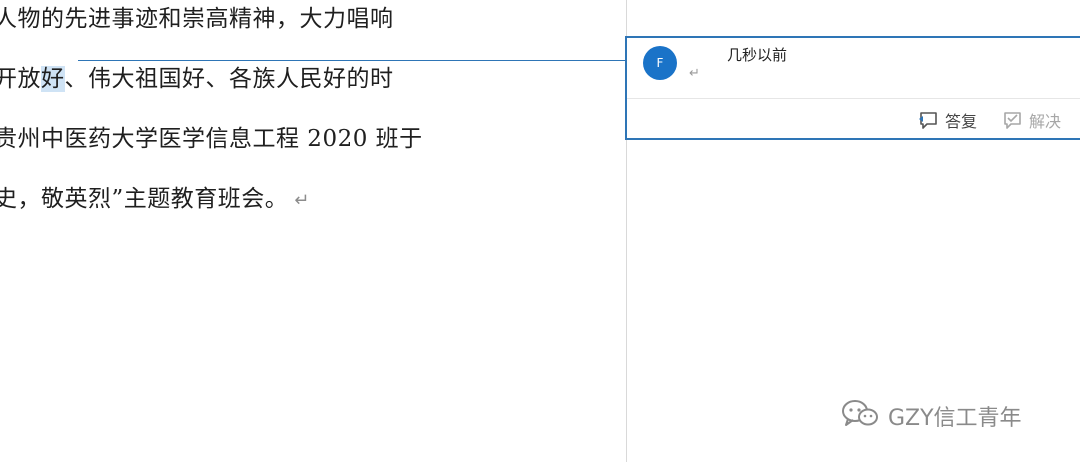  Describe the element at coordinates (352, 60) in the screenshot. I see `comment-anchor-line` at that location.